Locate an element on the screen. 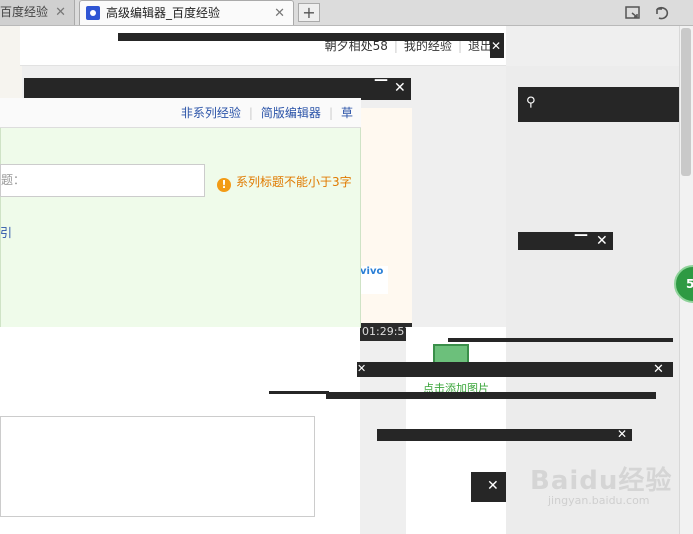 The width and height of the screenshot is (693, 534). title-warning: ! 系列标题不能小于3字 is located at coordinates (284, 182).